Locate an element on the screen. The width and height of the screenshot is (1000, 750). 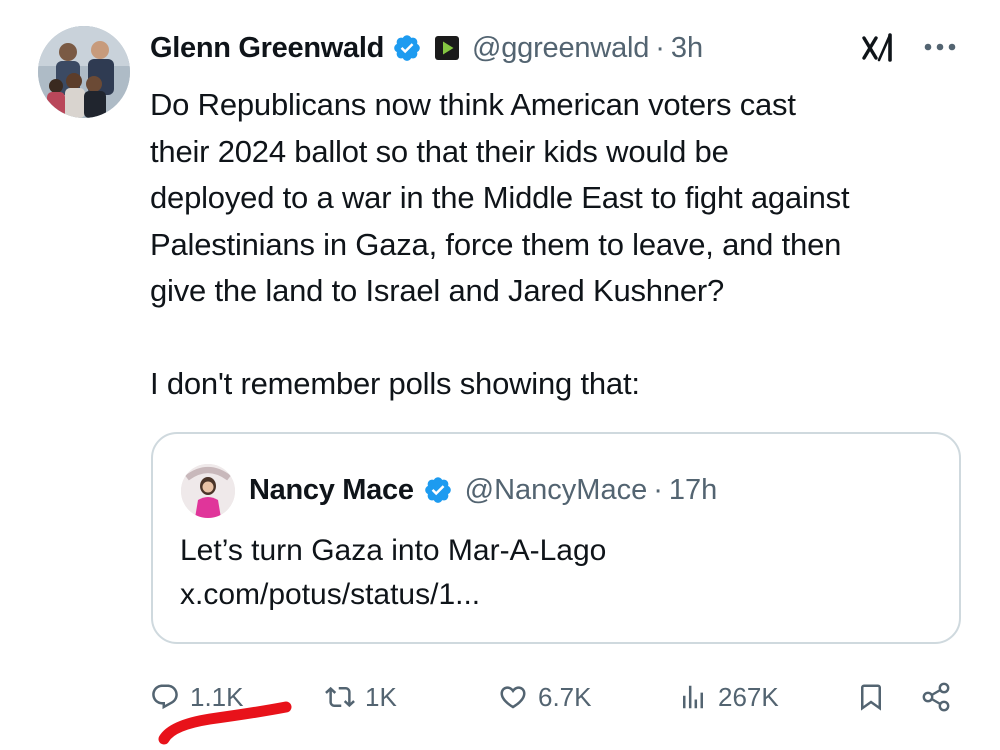
like-count: 6.7K is located at coordinates (565, 696).